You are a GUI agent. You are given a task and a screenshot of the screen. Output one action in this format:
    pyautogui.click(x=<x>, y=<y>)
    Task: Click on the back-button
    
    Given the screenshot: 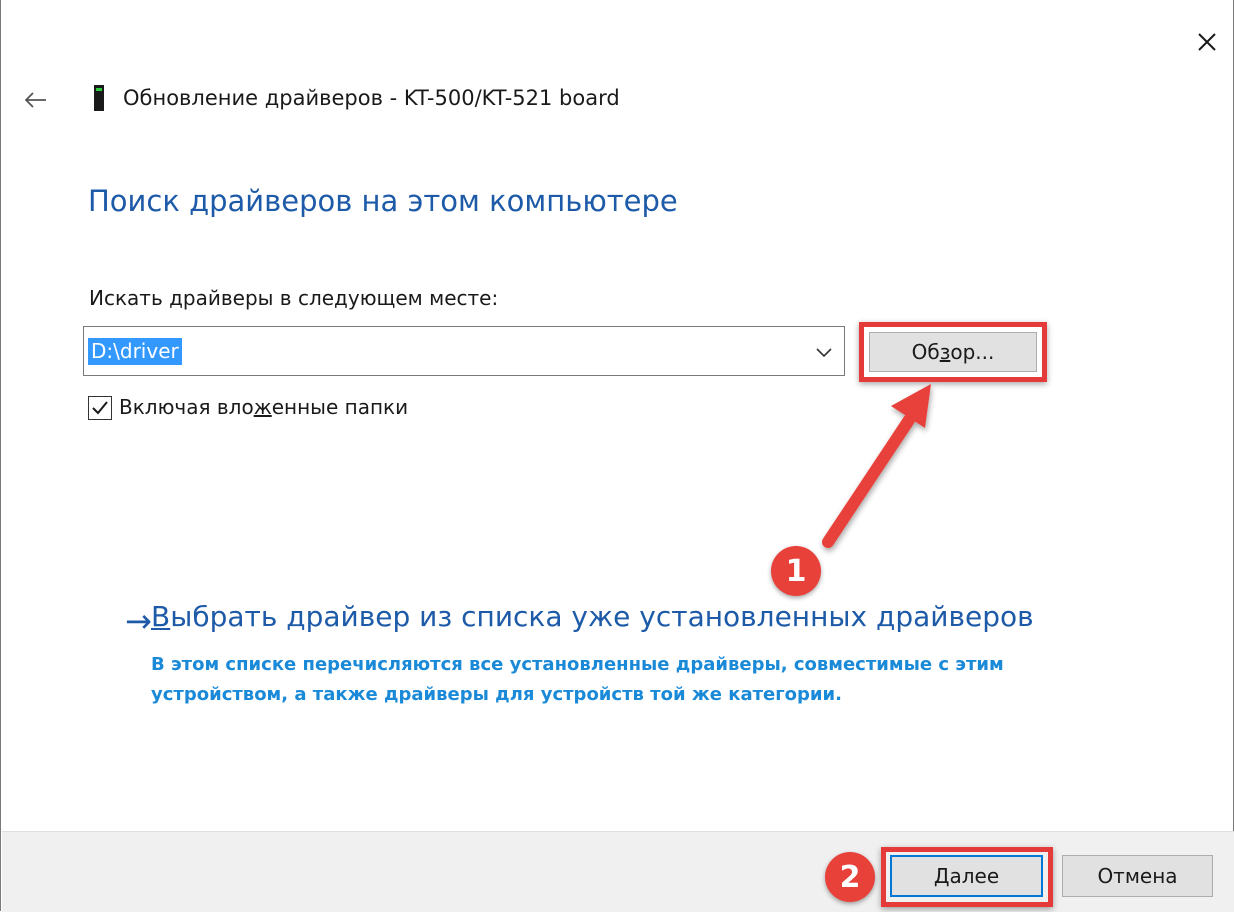 What is the action you would take?
    pyautogui.click(x=36, y=100)
    